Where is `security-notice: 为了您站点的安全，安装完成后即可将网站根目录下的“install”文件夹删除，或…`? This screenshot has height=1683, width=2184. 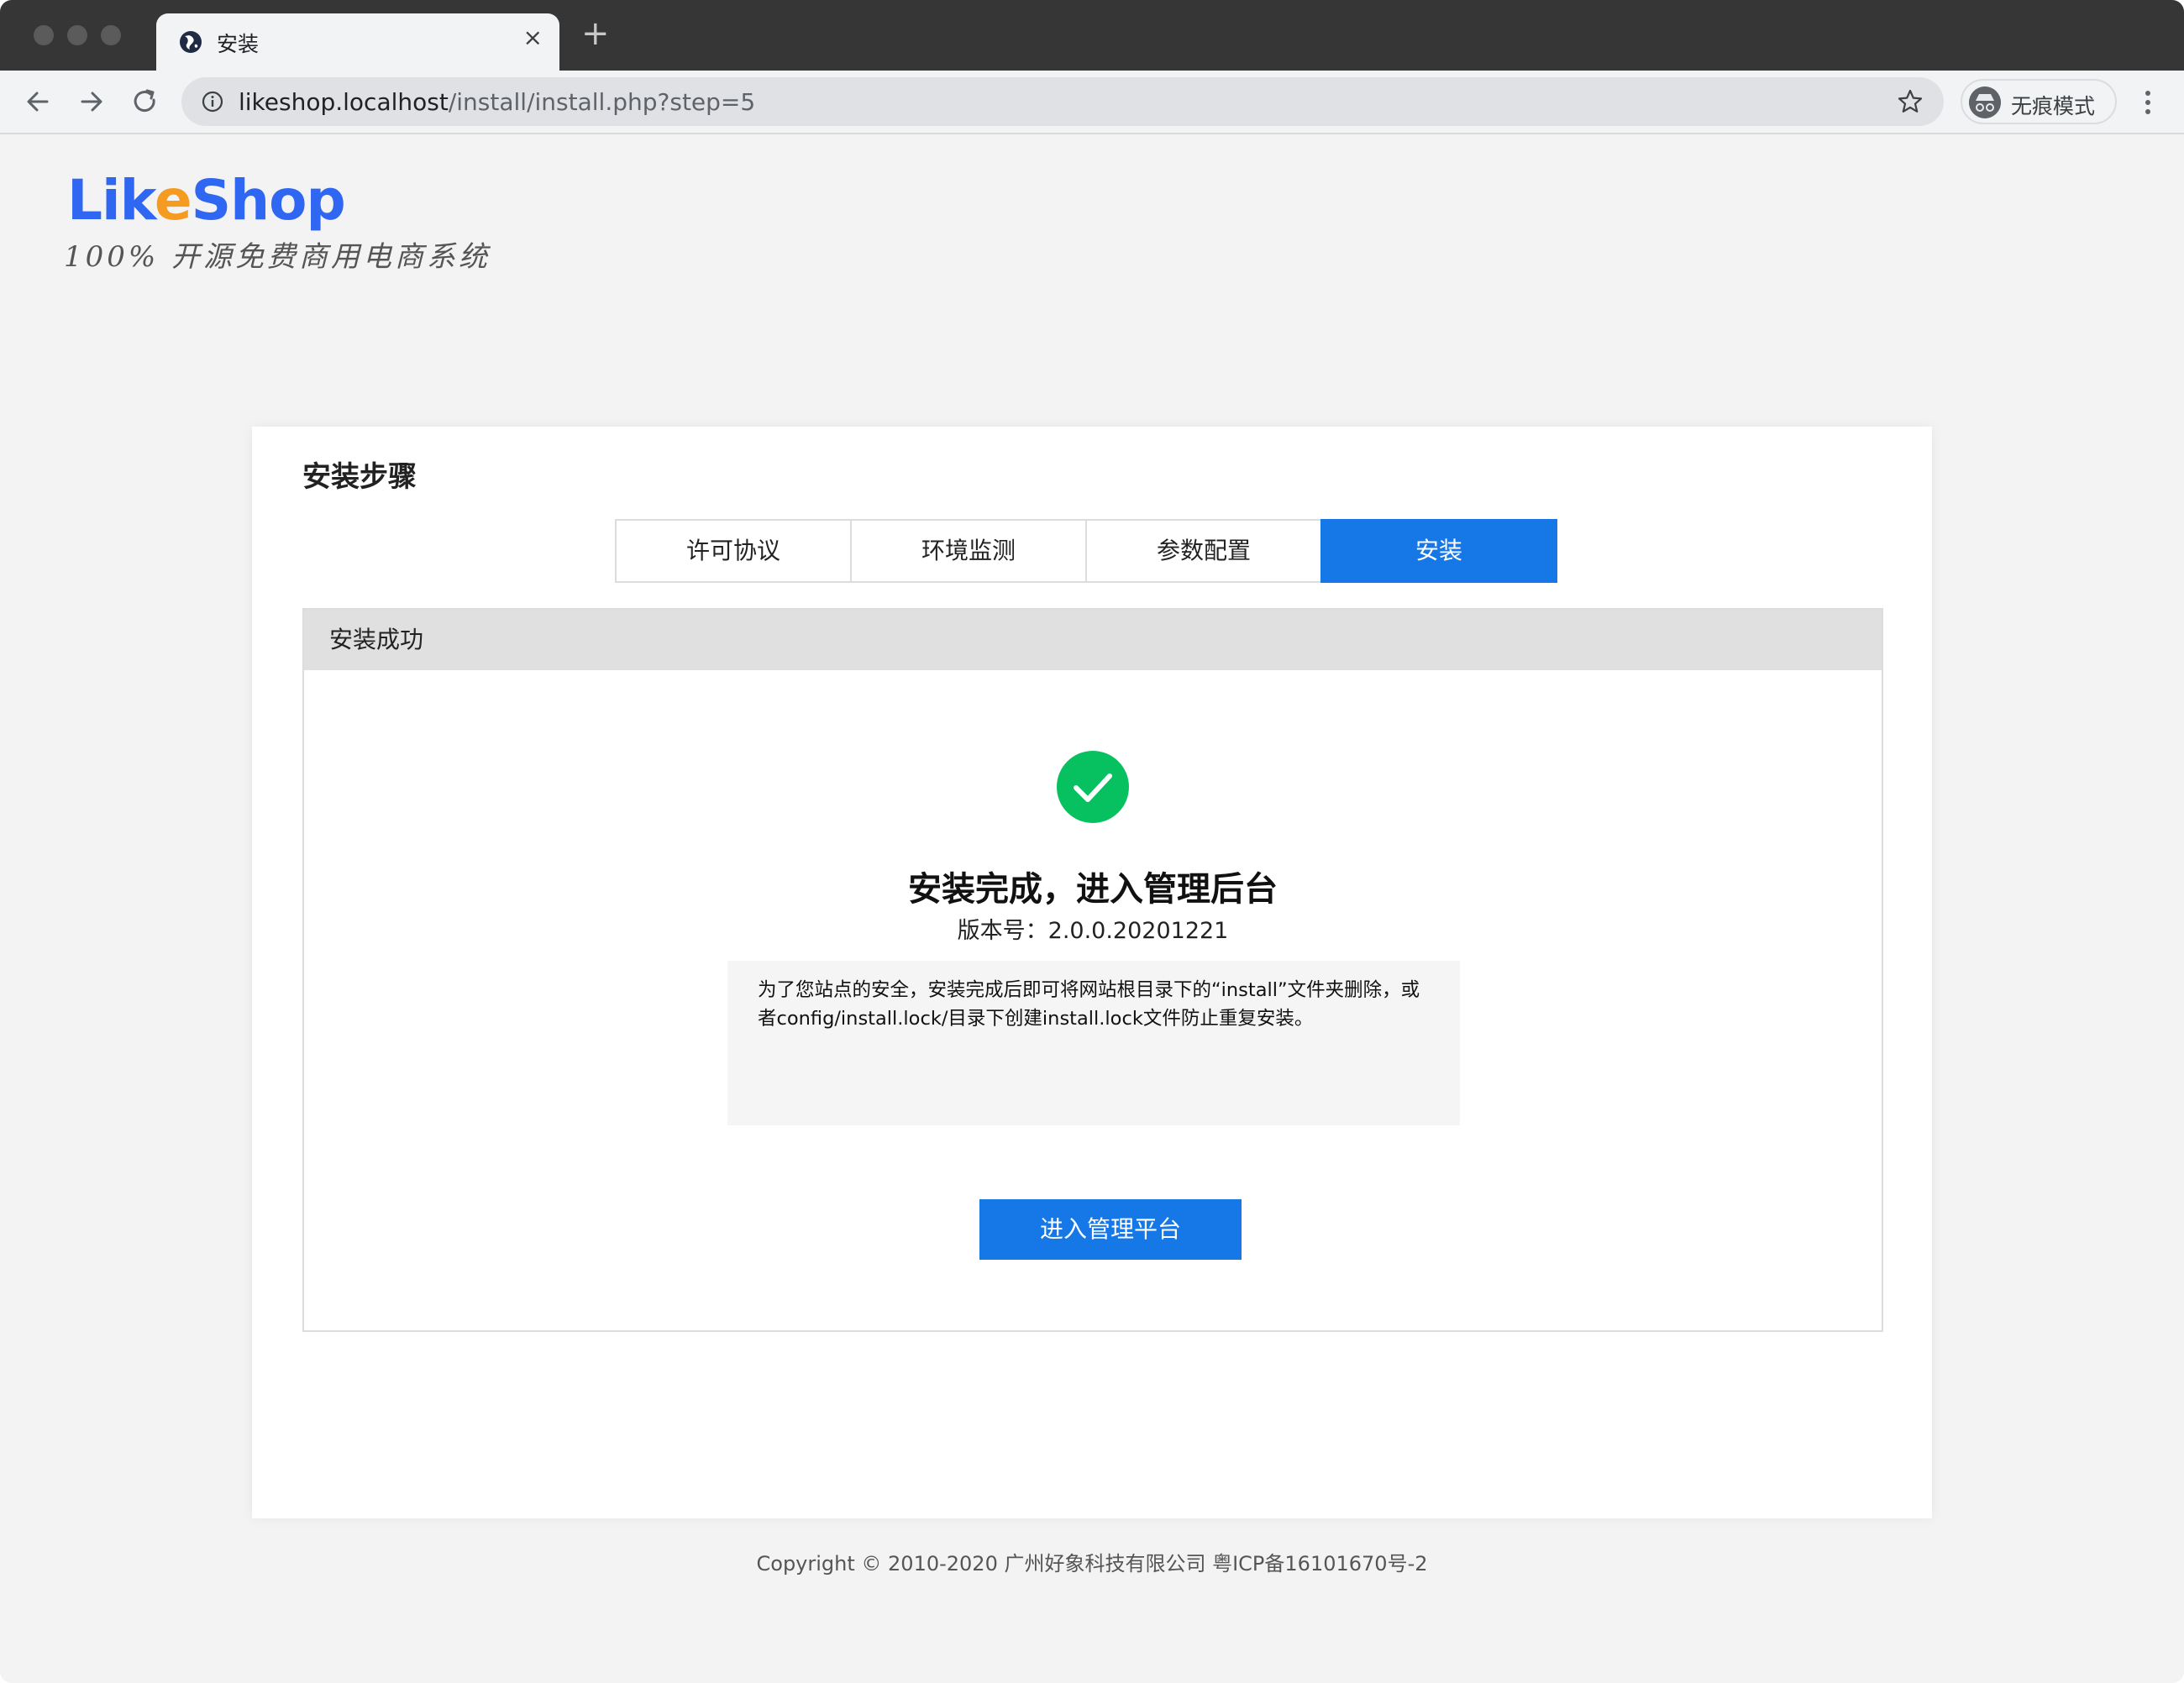 security-notice: 为了您站点的安全，安装完成后即可将网站根目录下的“install”文件夹删除，或… is located at coordinates (1093, 1043).